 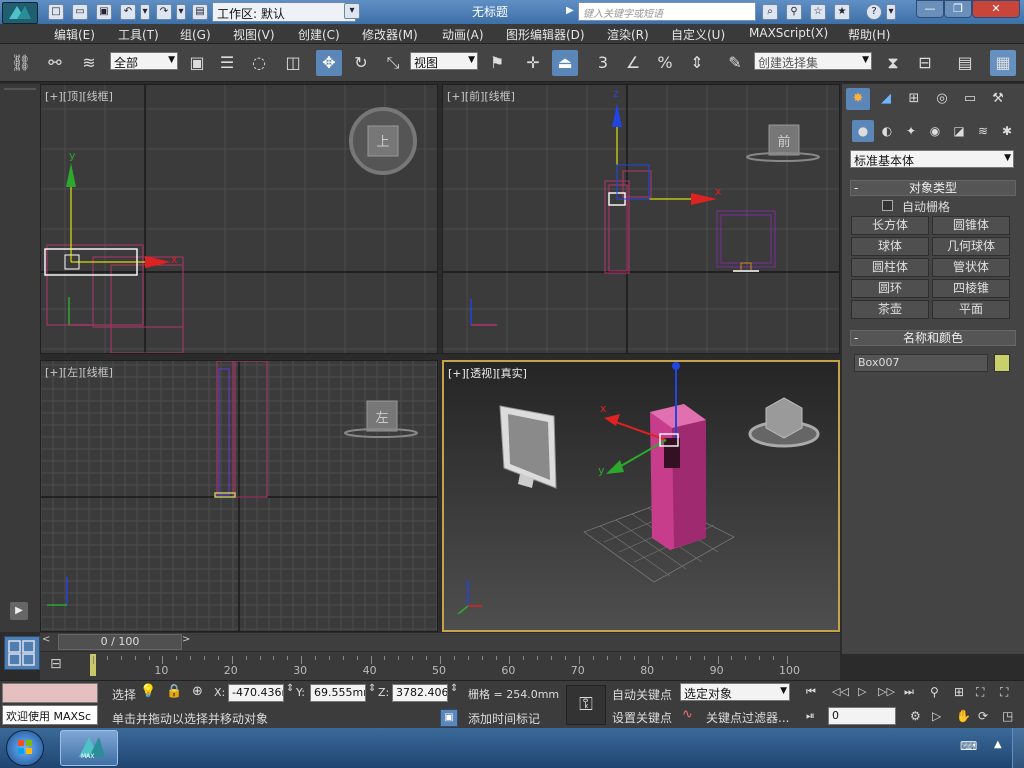 What do you see at coordinates (1007, 716) in the screenshot?
I see `maximize-viewport-icon: ◳` at bounding box center [1007, 716].